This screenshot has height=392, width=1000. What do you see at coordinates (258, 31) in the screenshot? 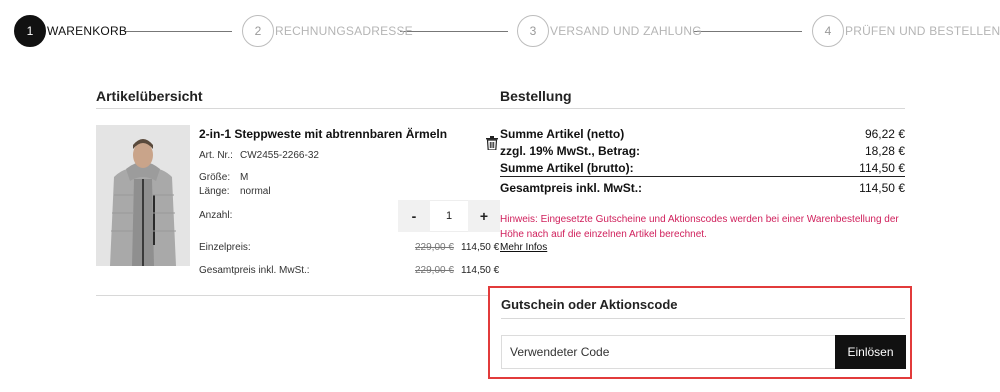
I see `step-number: 2` at bounding box center [258, 31].